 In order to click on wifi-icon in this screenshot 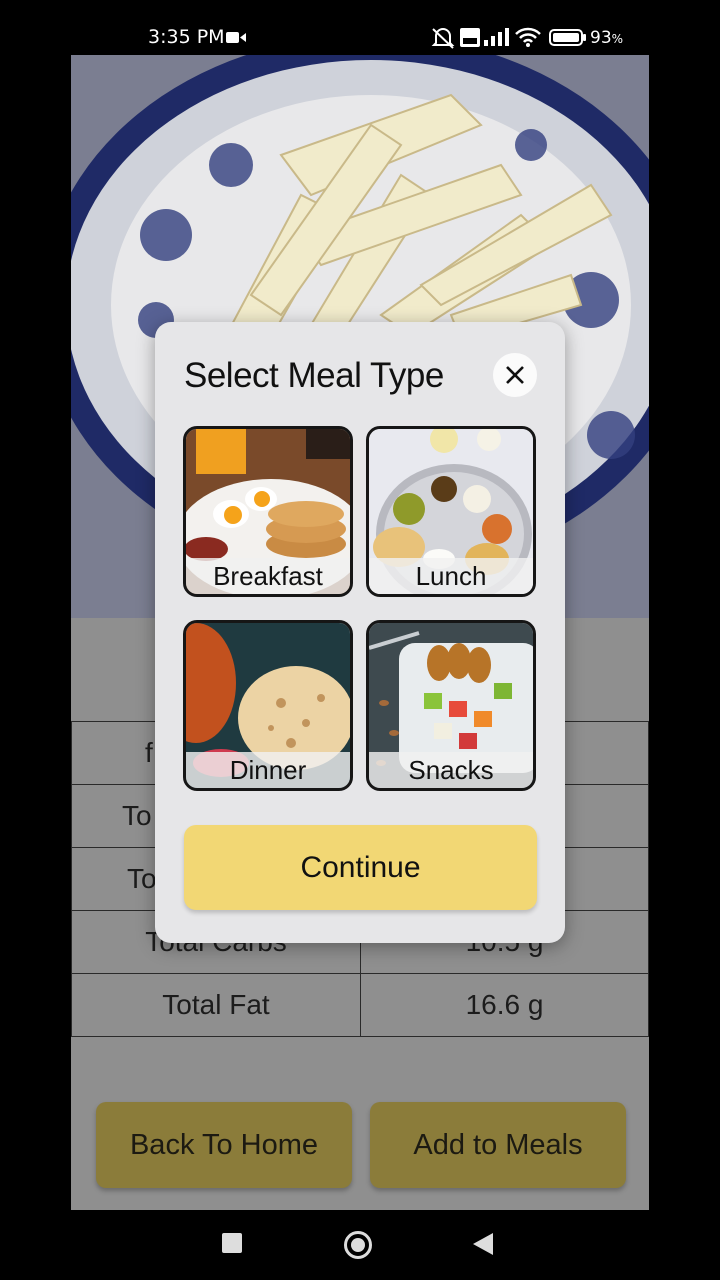, I will do `click(528, 37)`.